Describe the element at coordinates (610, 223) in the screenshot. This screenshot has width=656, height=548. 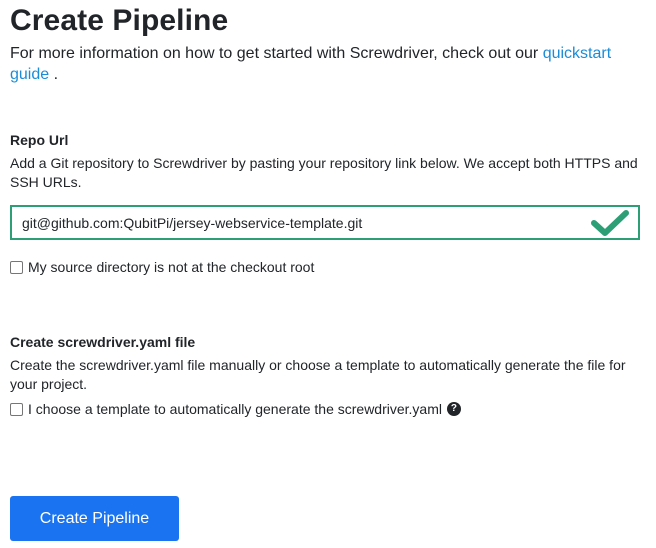
I see `checkmark-icon` at that location.